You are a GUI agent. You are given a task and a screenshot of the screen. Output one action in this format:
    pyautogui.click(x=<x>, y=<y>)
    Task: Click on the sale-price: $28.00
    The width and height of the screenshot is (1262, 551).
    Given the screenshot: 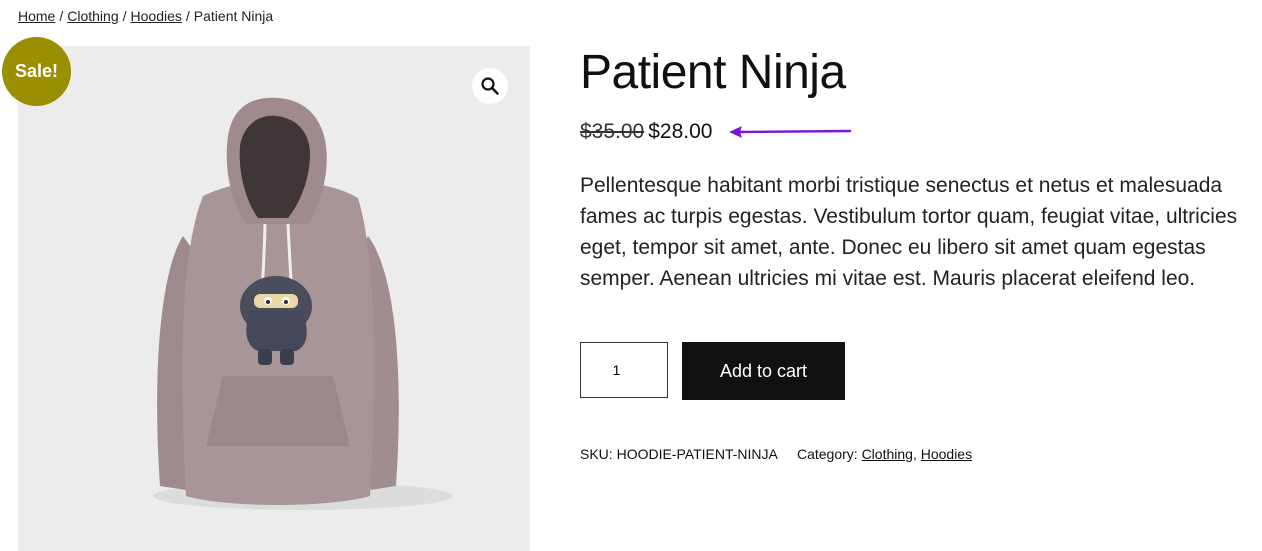 What is the action you would take?
    pyautogui.click(x=680, y=131)
    